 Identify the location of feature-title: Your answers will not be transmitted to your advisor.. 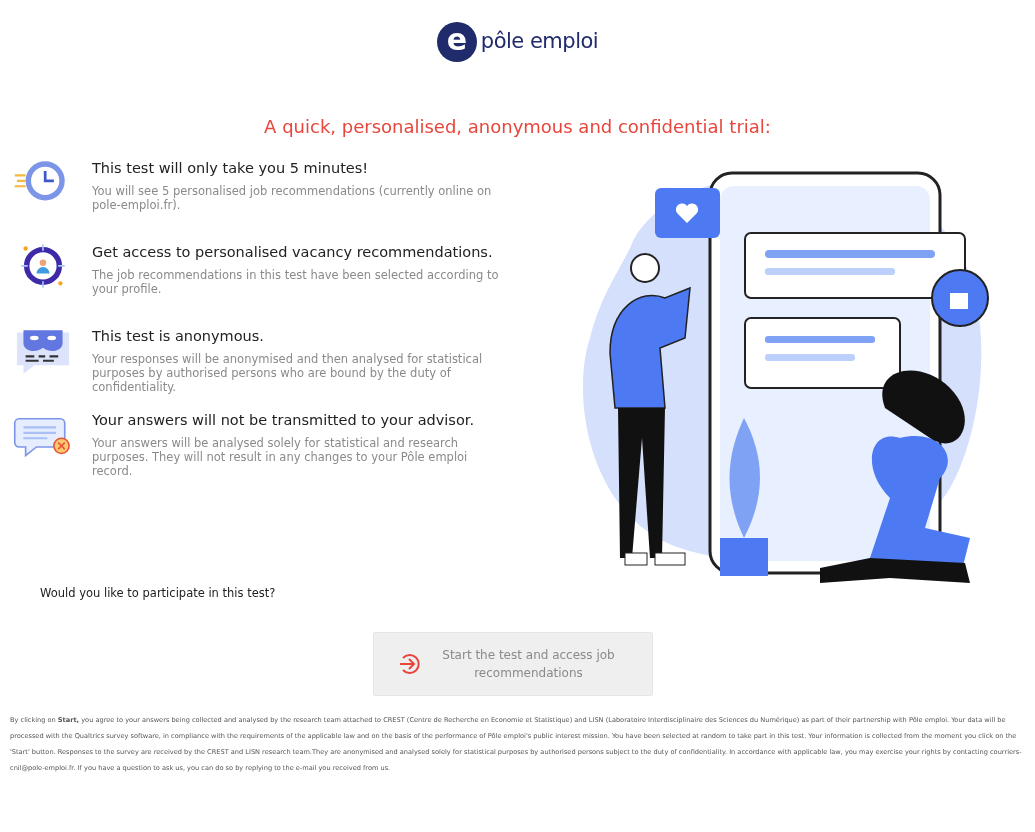
(284, 420).